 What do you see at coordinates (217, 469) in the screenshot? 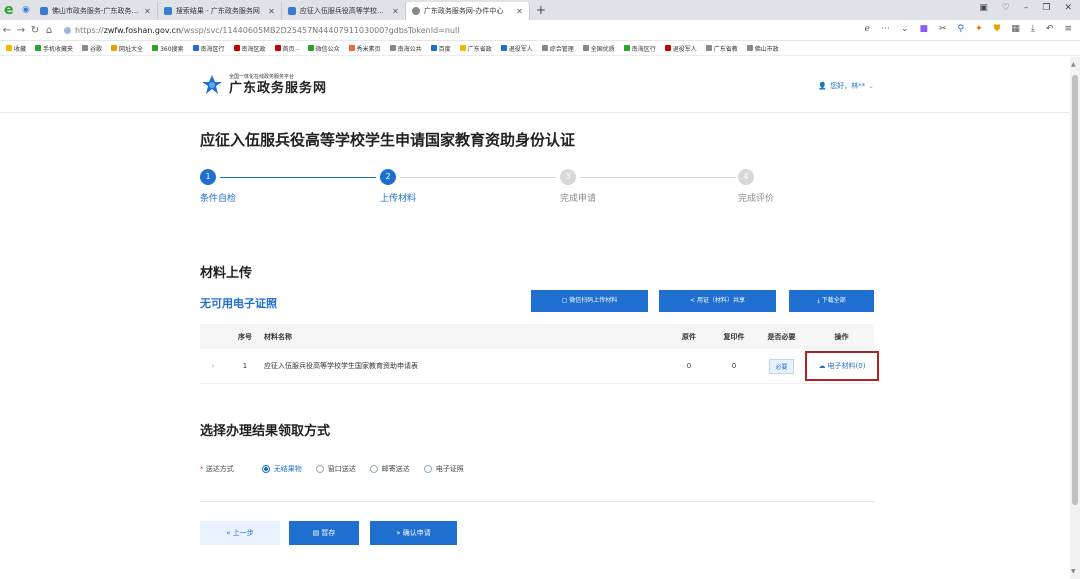
I see `delivery-label: * 送达方式` at bounding box center [217, 469].